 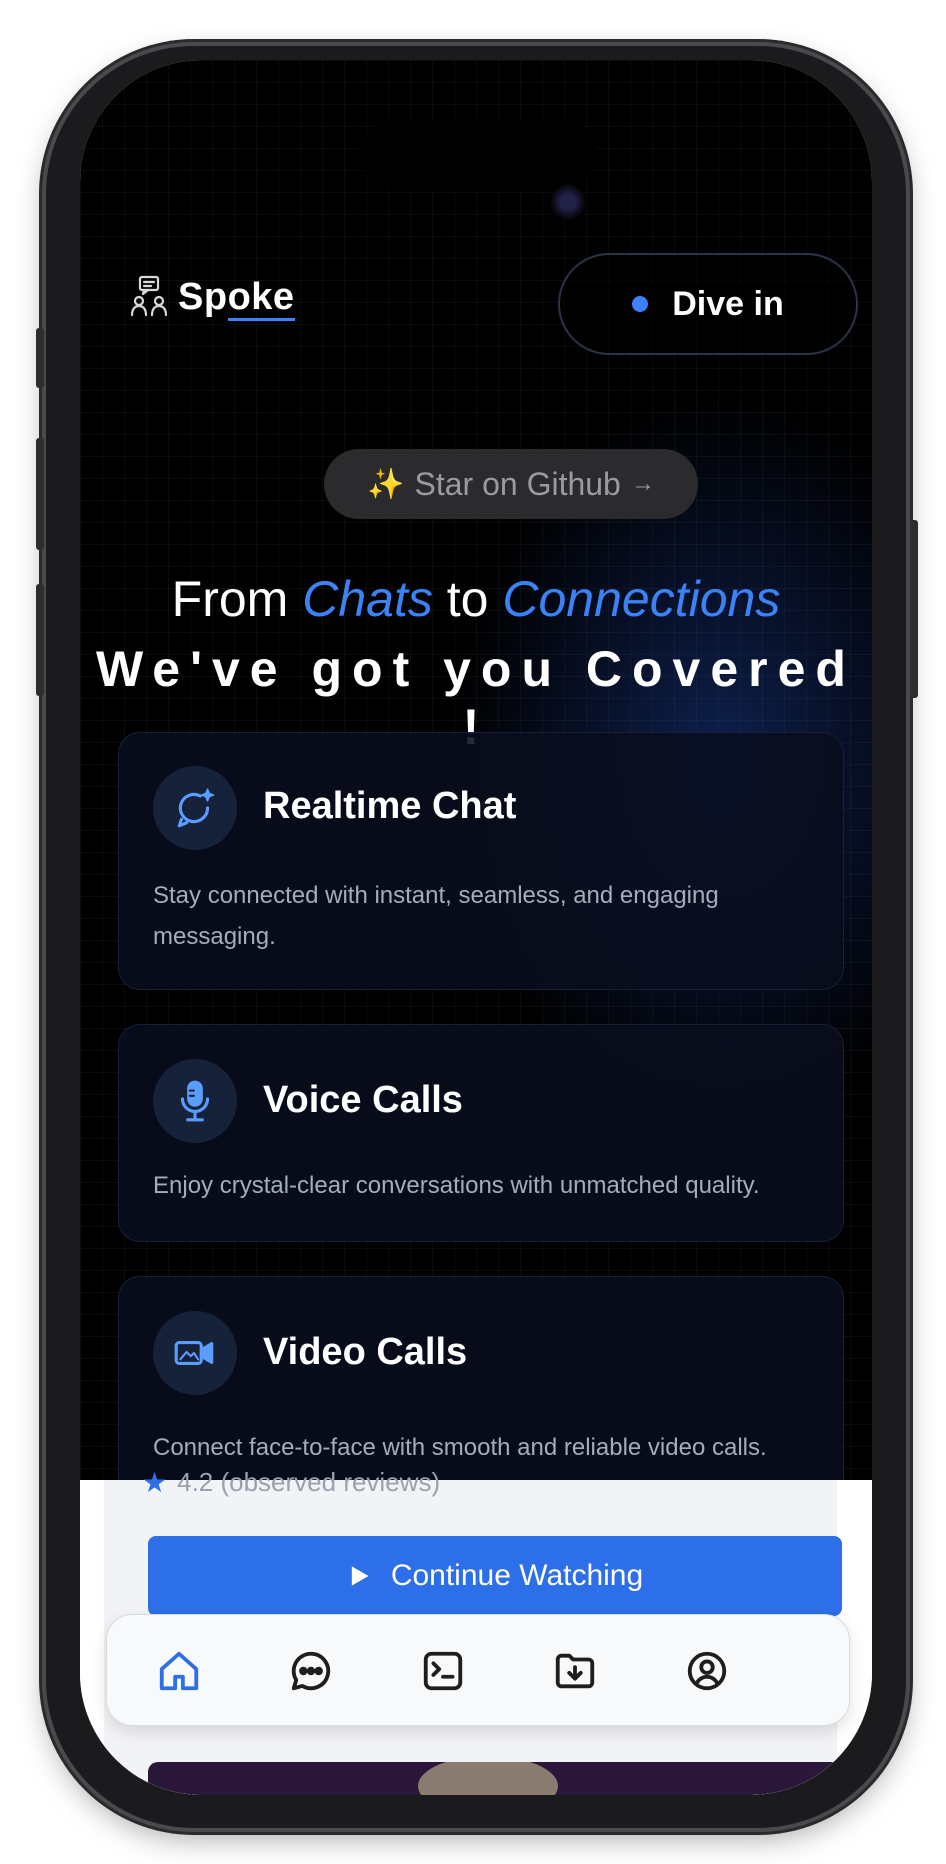 I want to click on rating: ★ 4.2 (observed reviews), so click(x=291, y=1482).